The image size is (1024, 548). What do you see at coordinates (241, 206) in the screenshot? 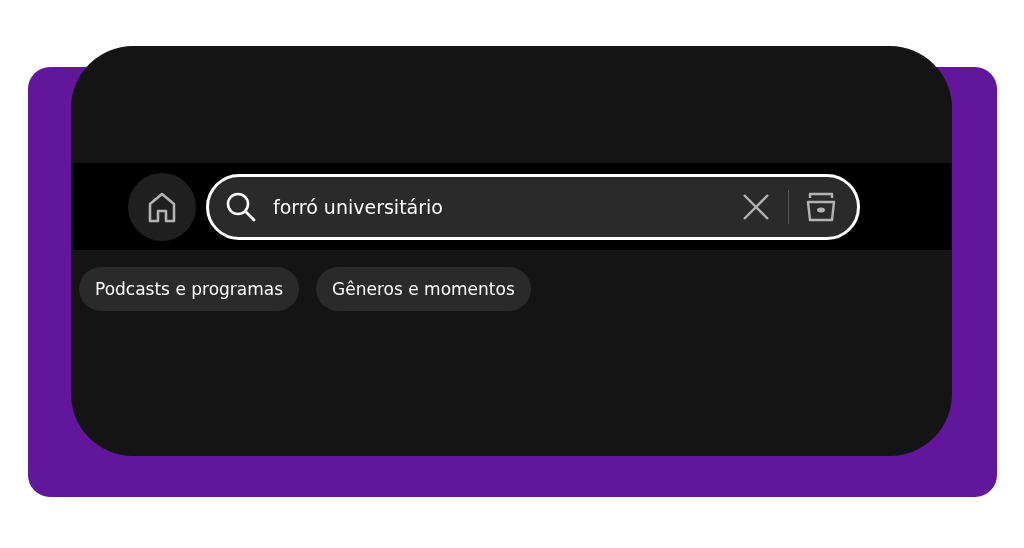
I see `search-icon` at bounding box center [241, 206].